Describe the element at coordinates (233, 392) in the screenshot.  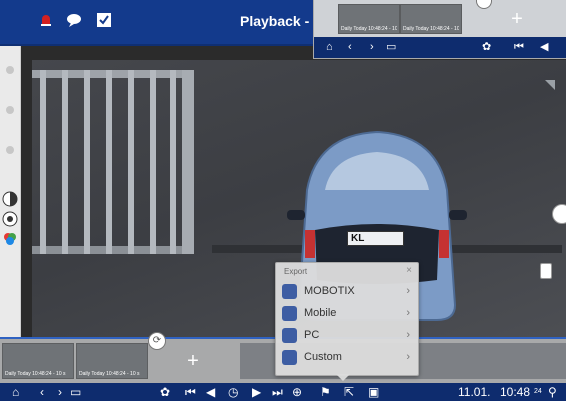
I see `clock-icon: ◷` at that location.